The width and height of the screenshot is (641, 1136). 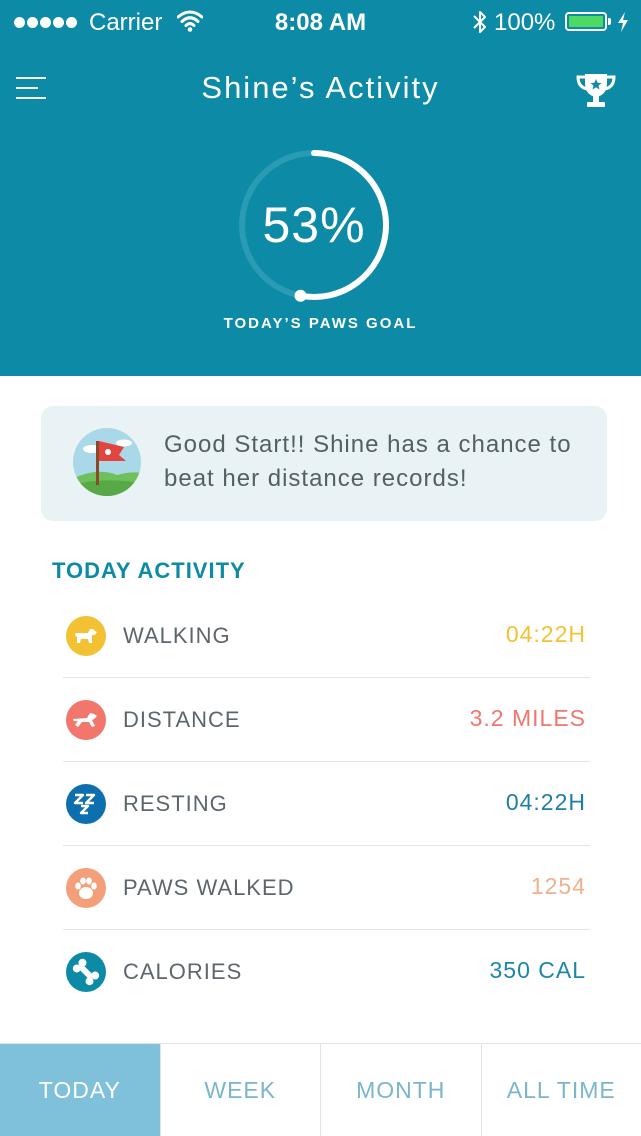 I want to click on goal-percent: 53%, so click(x=314, y=225).